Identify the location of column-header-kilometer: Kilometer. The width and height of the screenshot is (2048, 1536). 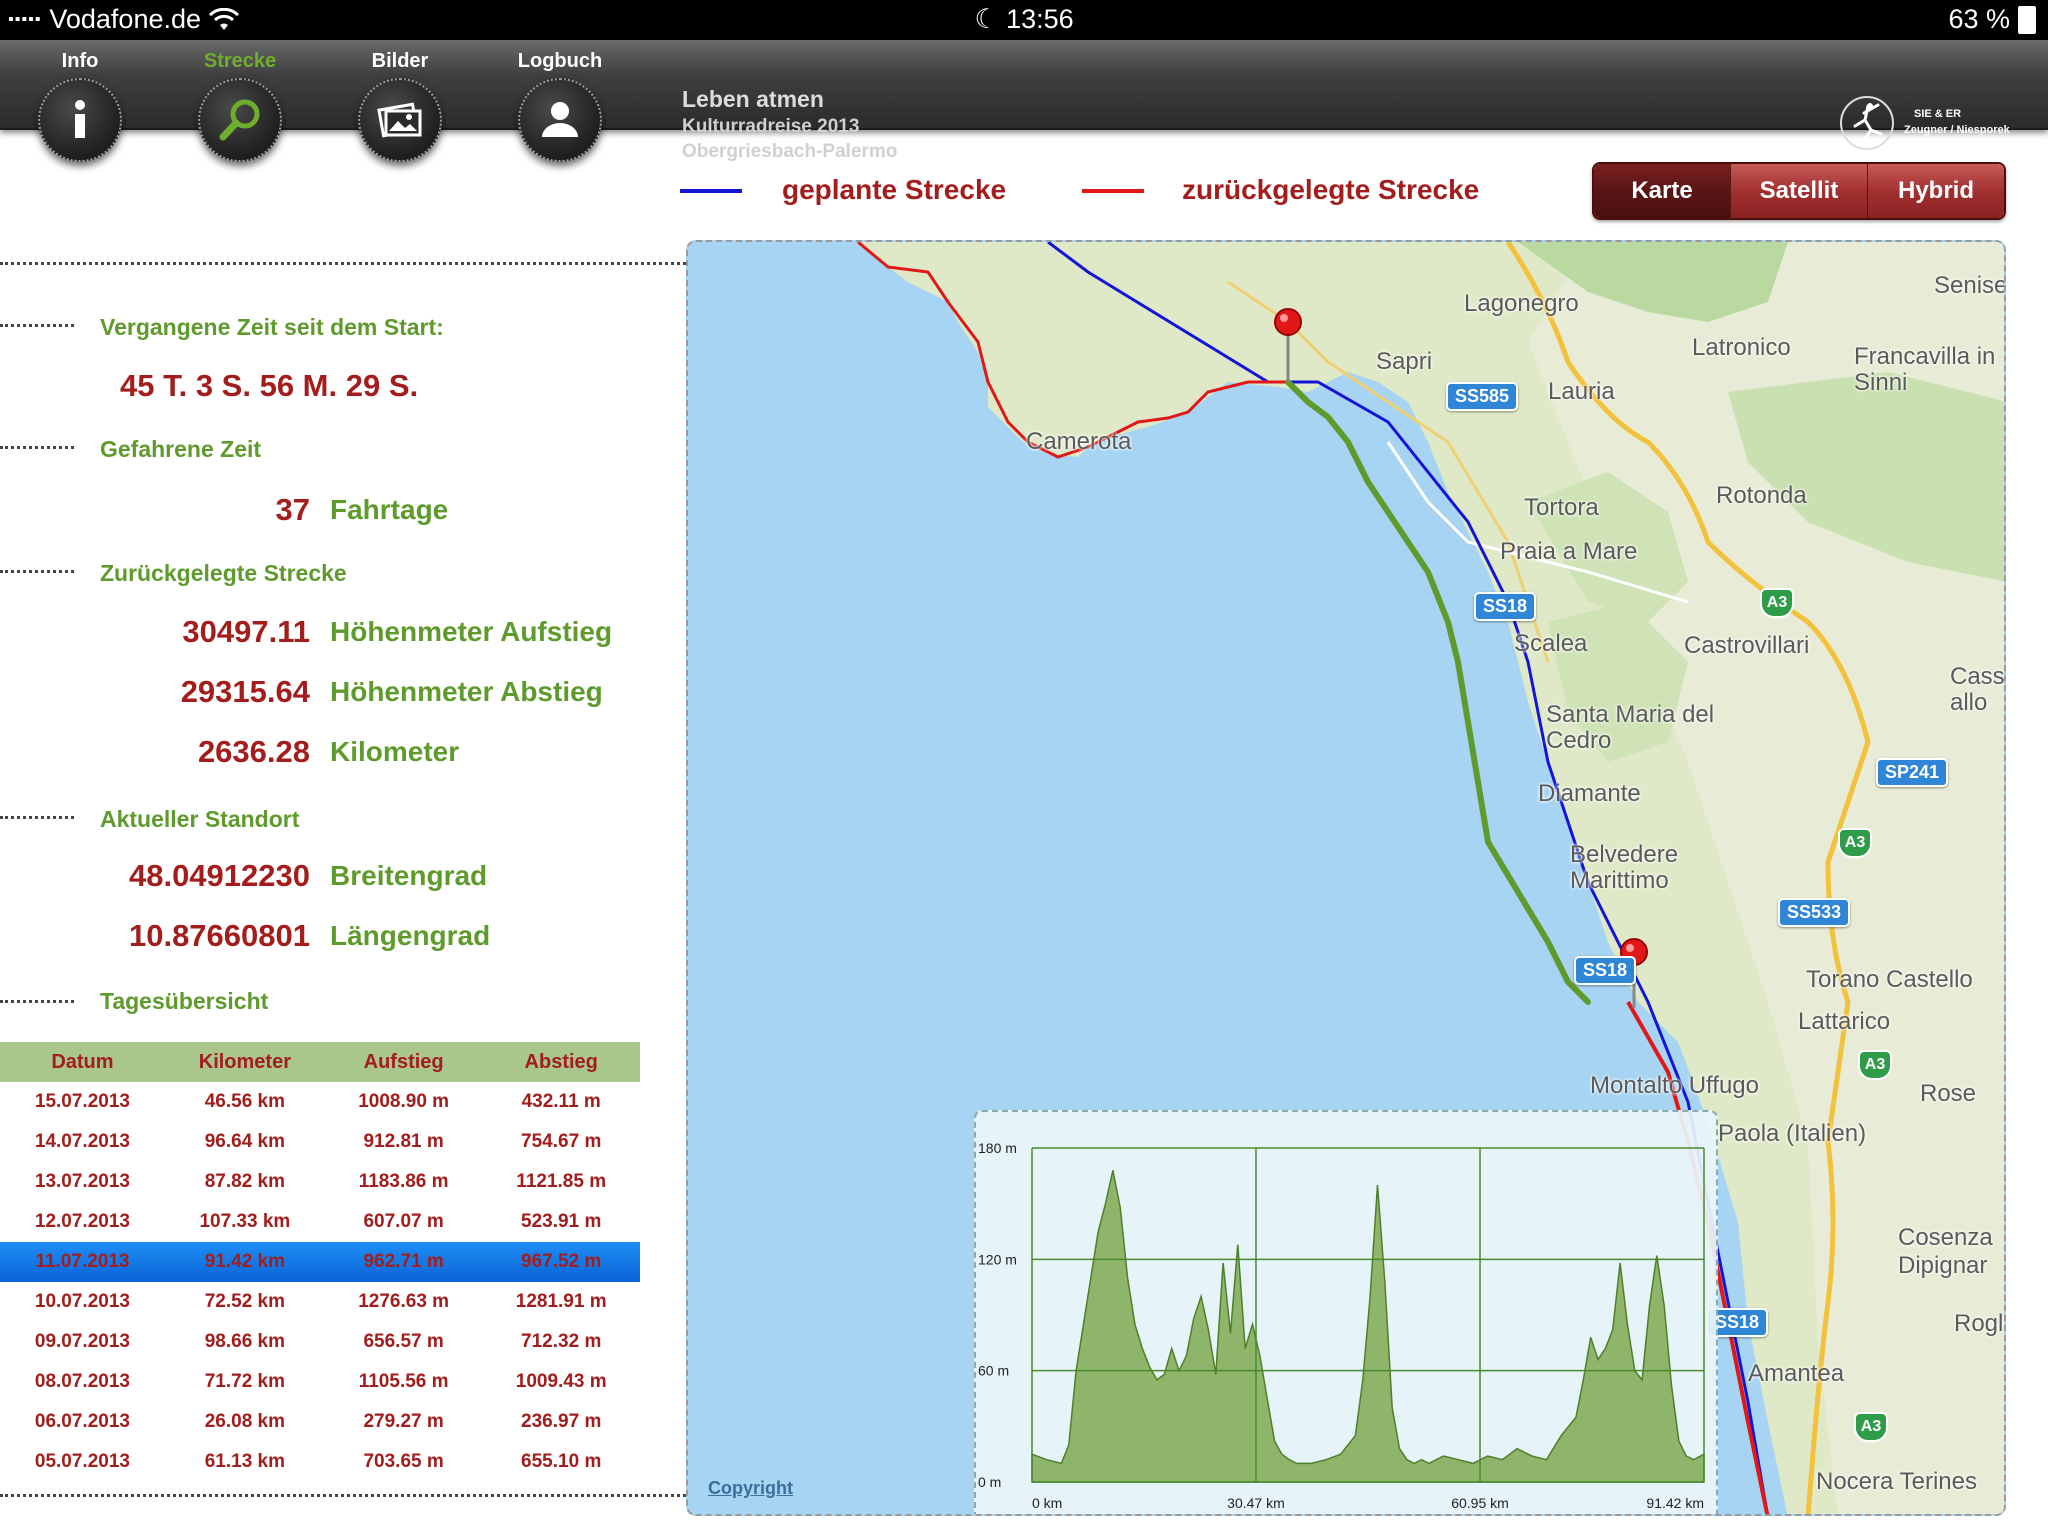
(244, 1062).